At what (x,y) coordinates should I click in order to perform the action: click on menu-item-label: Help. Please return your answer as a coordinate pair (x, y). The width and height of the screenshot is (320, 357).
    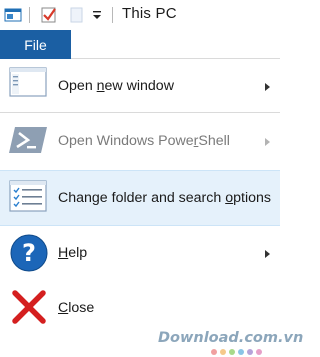
    Looking at the image, I should click on (73, 253).